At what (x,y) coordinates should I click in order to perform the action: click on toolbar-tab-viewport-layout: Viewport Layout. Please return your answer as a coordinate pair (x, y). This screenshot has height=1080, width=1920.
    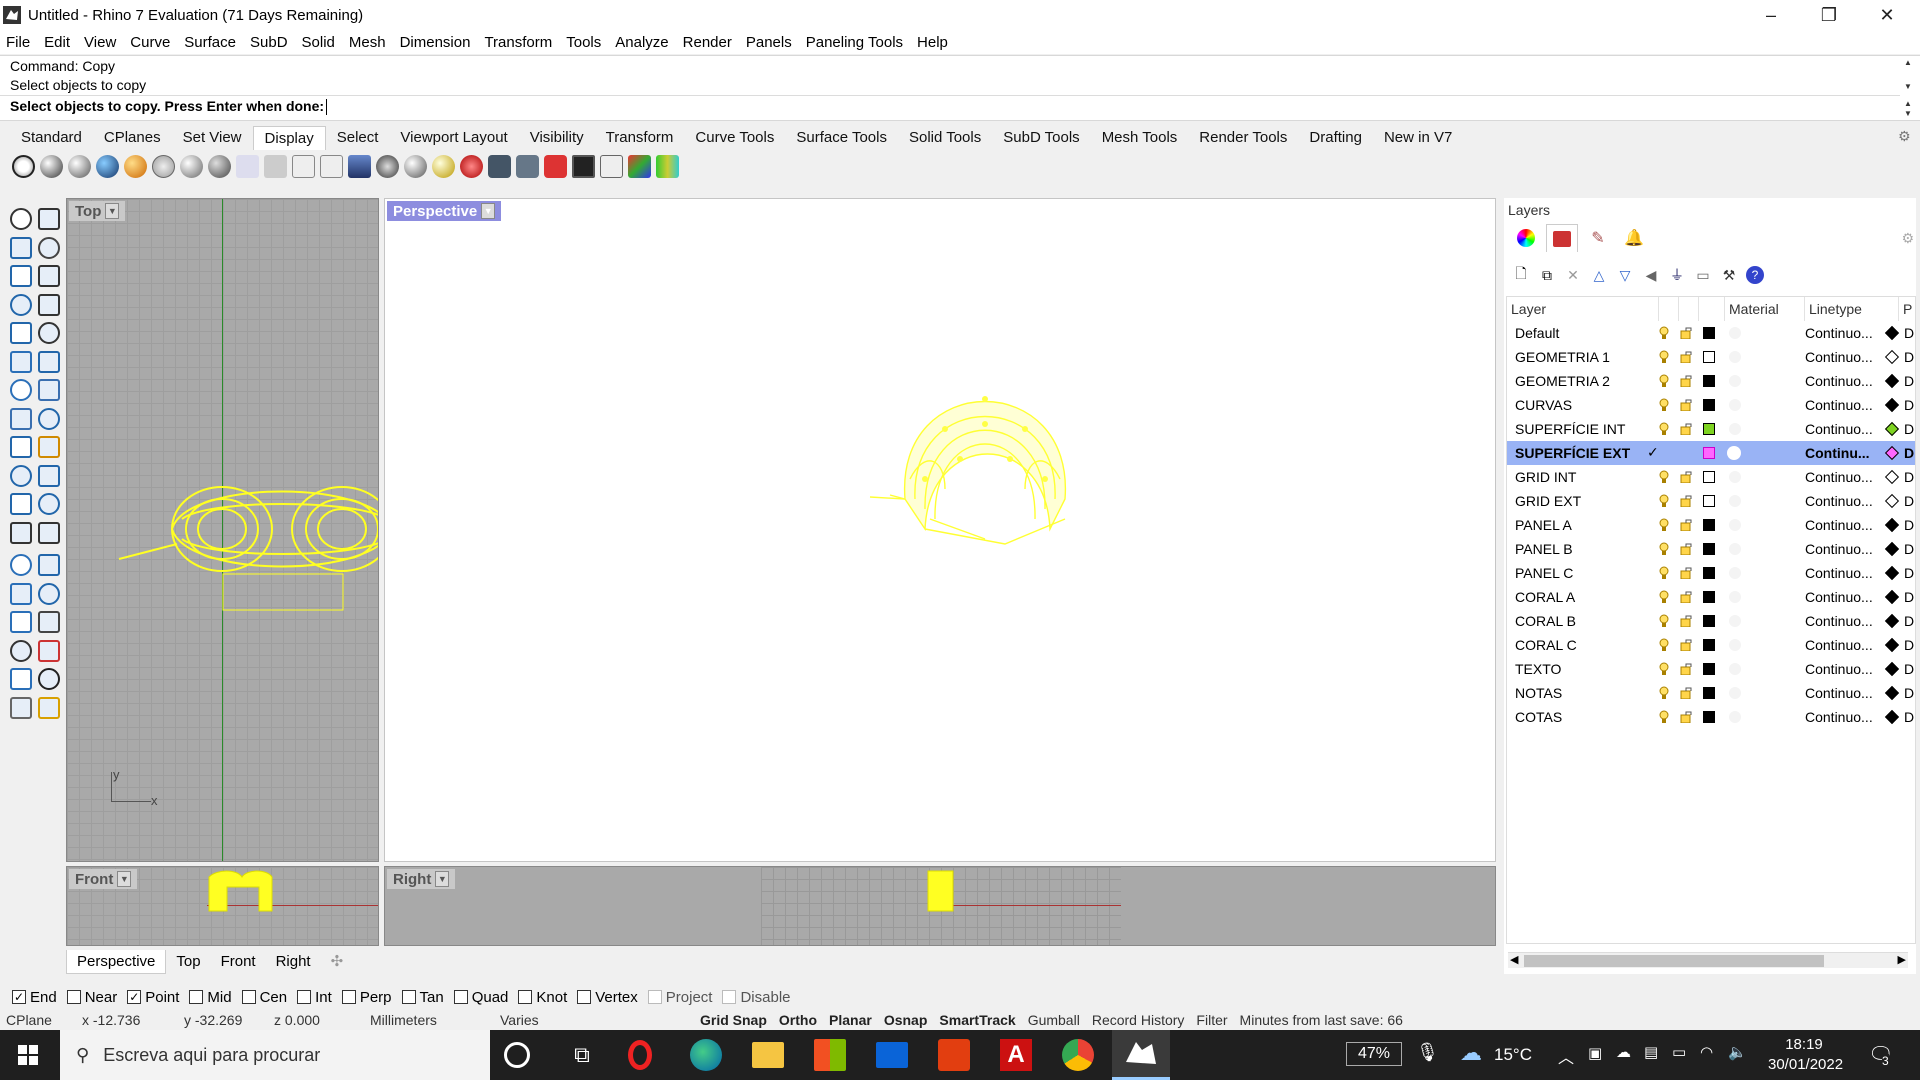
    Looking at the image, I should click on (453, 138).